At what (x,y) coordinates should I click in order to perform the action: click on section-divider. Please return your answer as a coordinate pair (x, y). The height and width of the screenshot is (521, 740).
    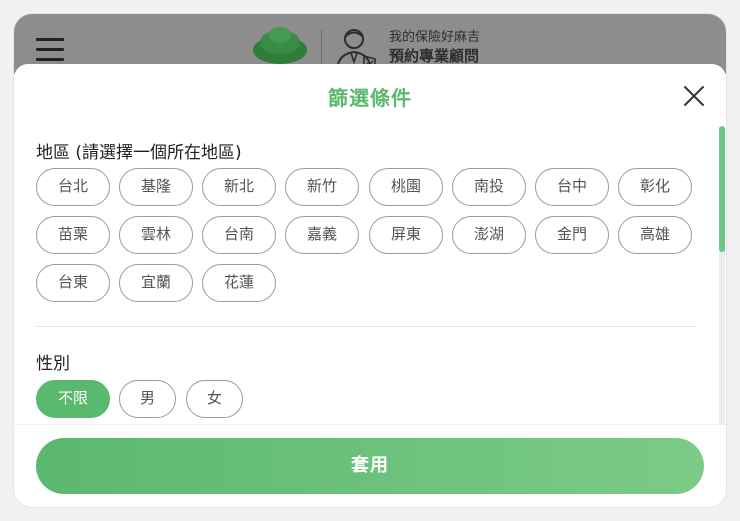
    Looking at the image, I should click on (366, 326).